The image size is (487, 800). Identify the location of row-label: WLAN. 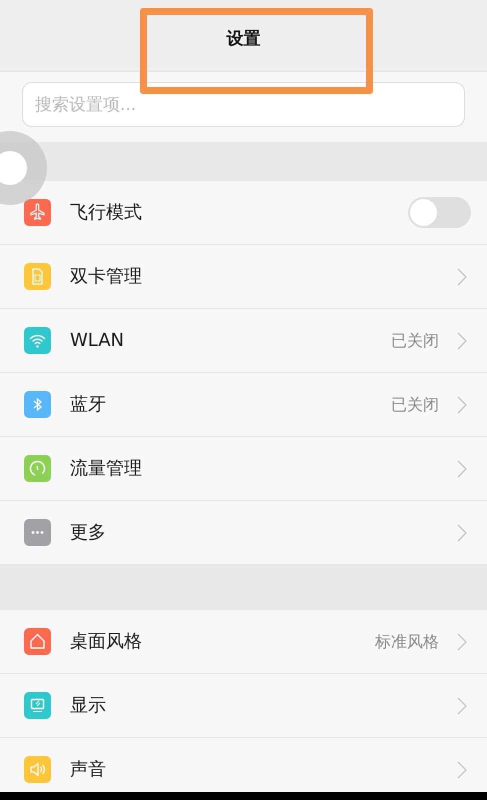
(98, 341).